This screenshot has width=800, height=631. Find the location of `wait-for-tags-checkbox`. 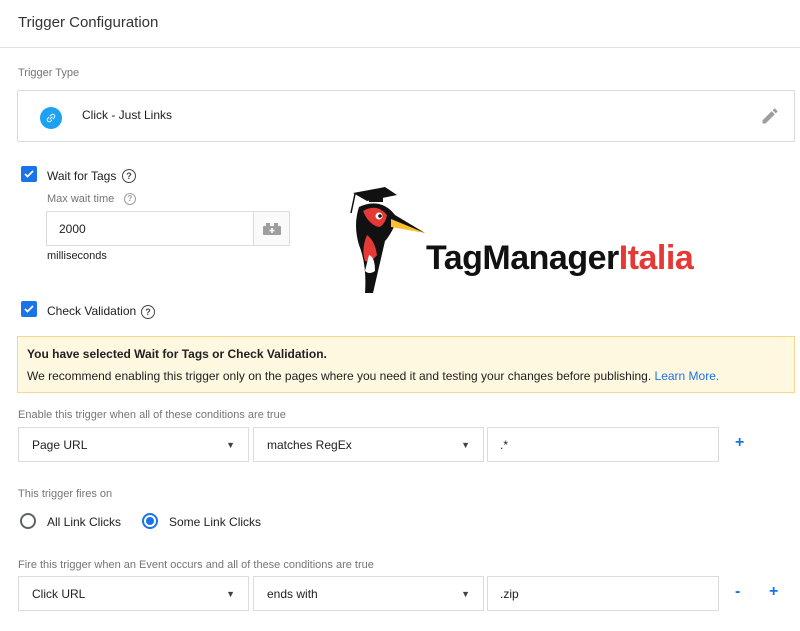

wait-for-tags-checkbox is located at coordinates (29, 174).